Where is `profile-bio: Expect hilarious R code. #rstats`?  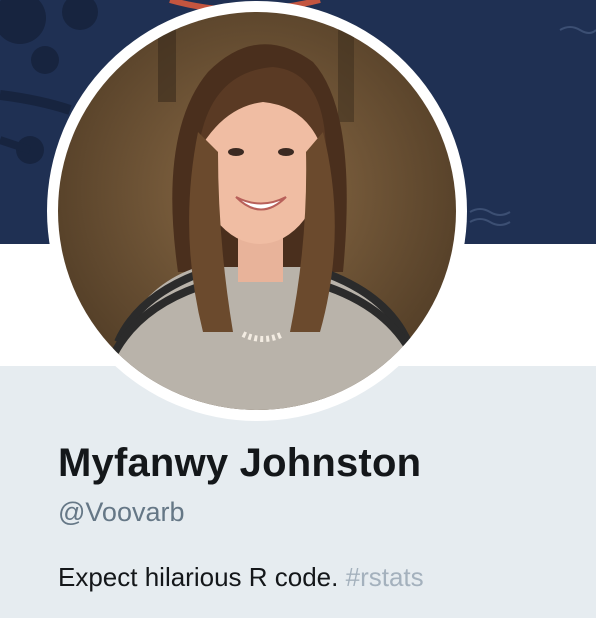 profile-bio: Expect hilarious R code. #rstats is located at coordinates (241, 577).